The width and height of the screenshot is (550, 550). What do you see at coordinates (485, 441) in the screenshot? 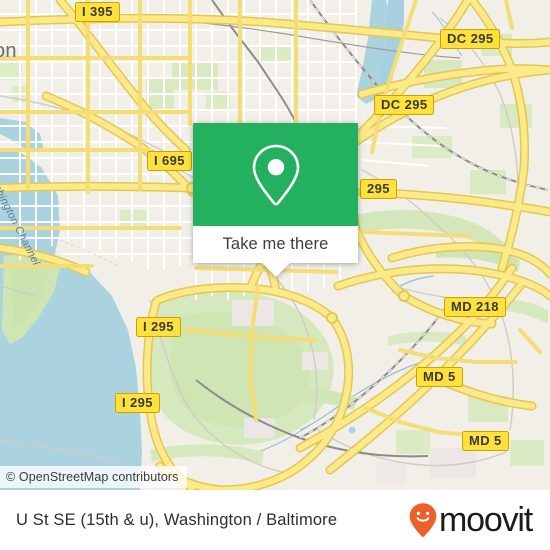
I see `shield-md-5-south: MD 5` at bounding box center [485, 441].